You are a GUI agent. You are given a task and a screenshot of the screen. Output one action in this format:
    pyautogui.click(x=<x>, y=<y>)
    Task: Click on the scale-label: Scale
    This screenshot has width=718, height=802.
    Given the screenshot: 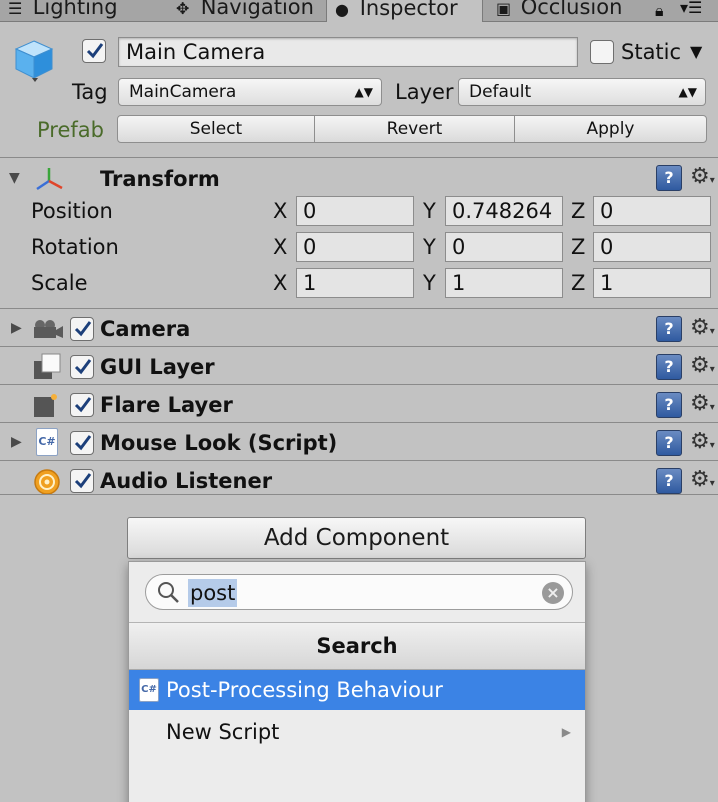 What is the action you would take?
    pyautogui.click(x=59, y=283)
    